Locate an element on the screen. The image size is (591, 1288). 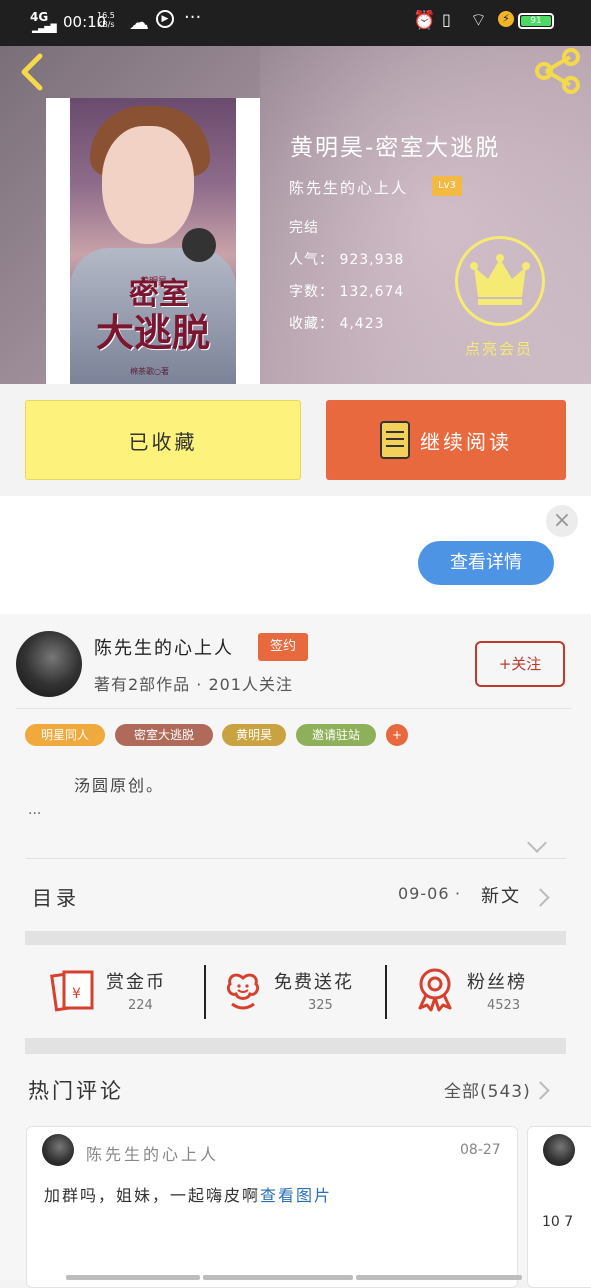
ad-close-button: × is located at coordinates (562, 521).